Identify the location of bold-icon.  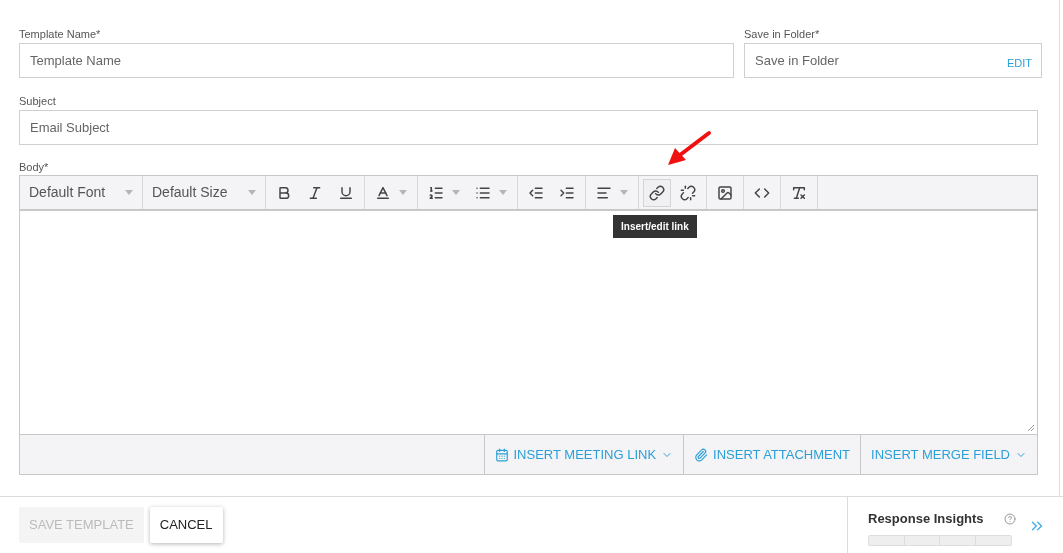
(284, 192).